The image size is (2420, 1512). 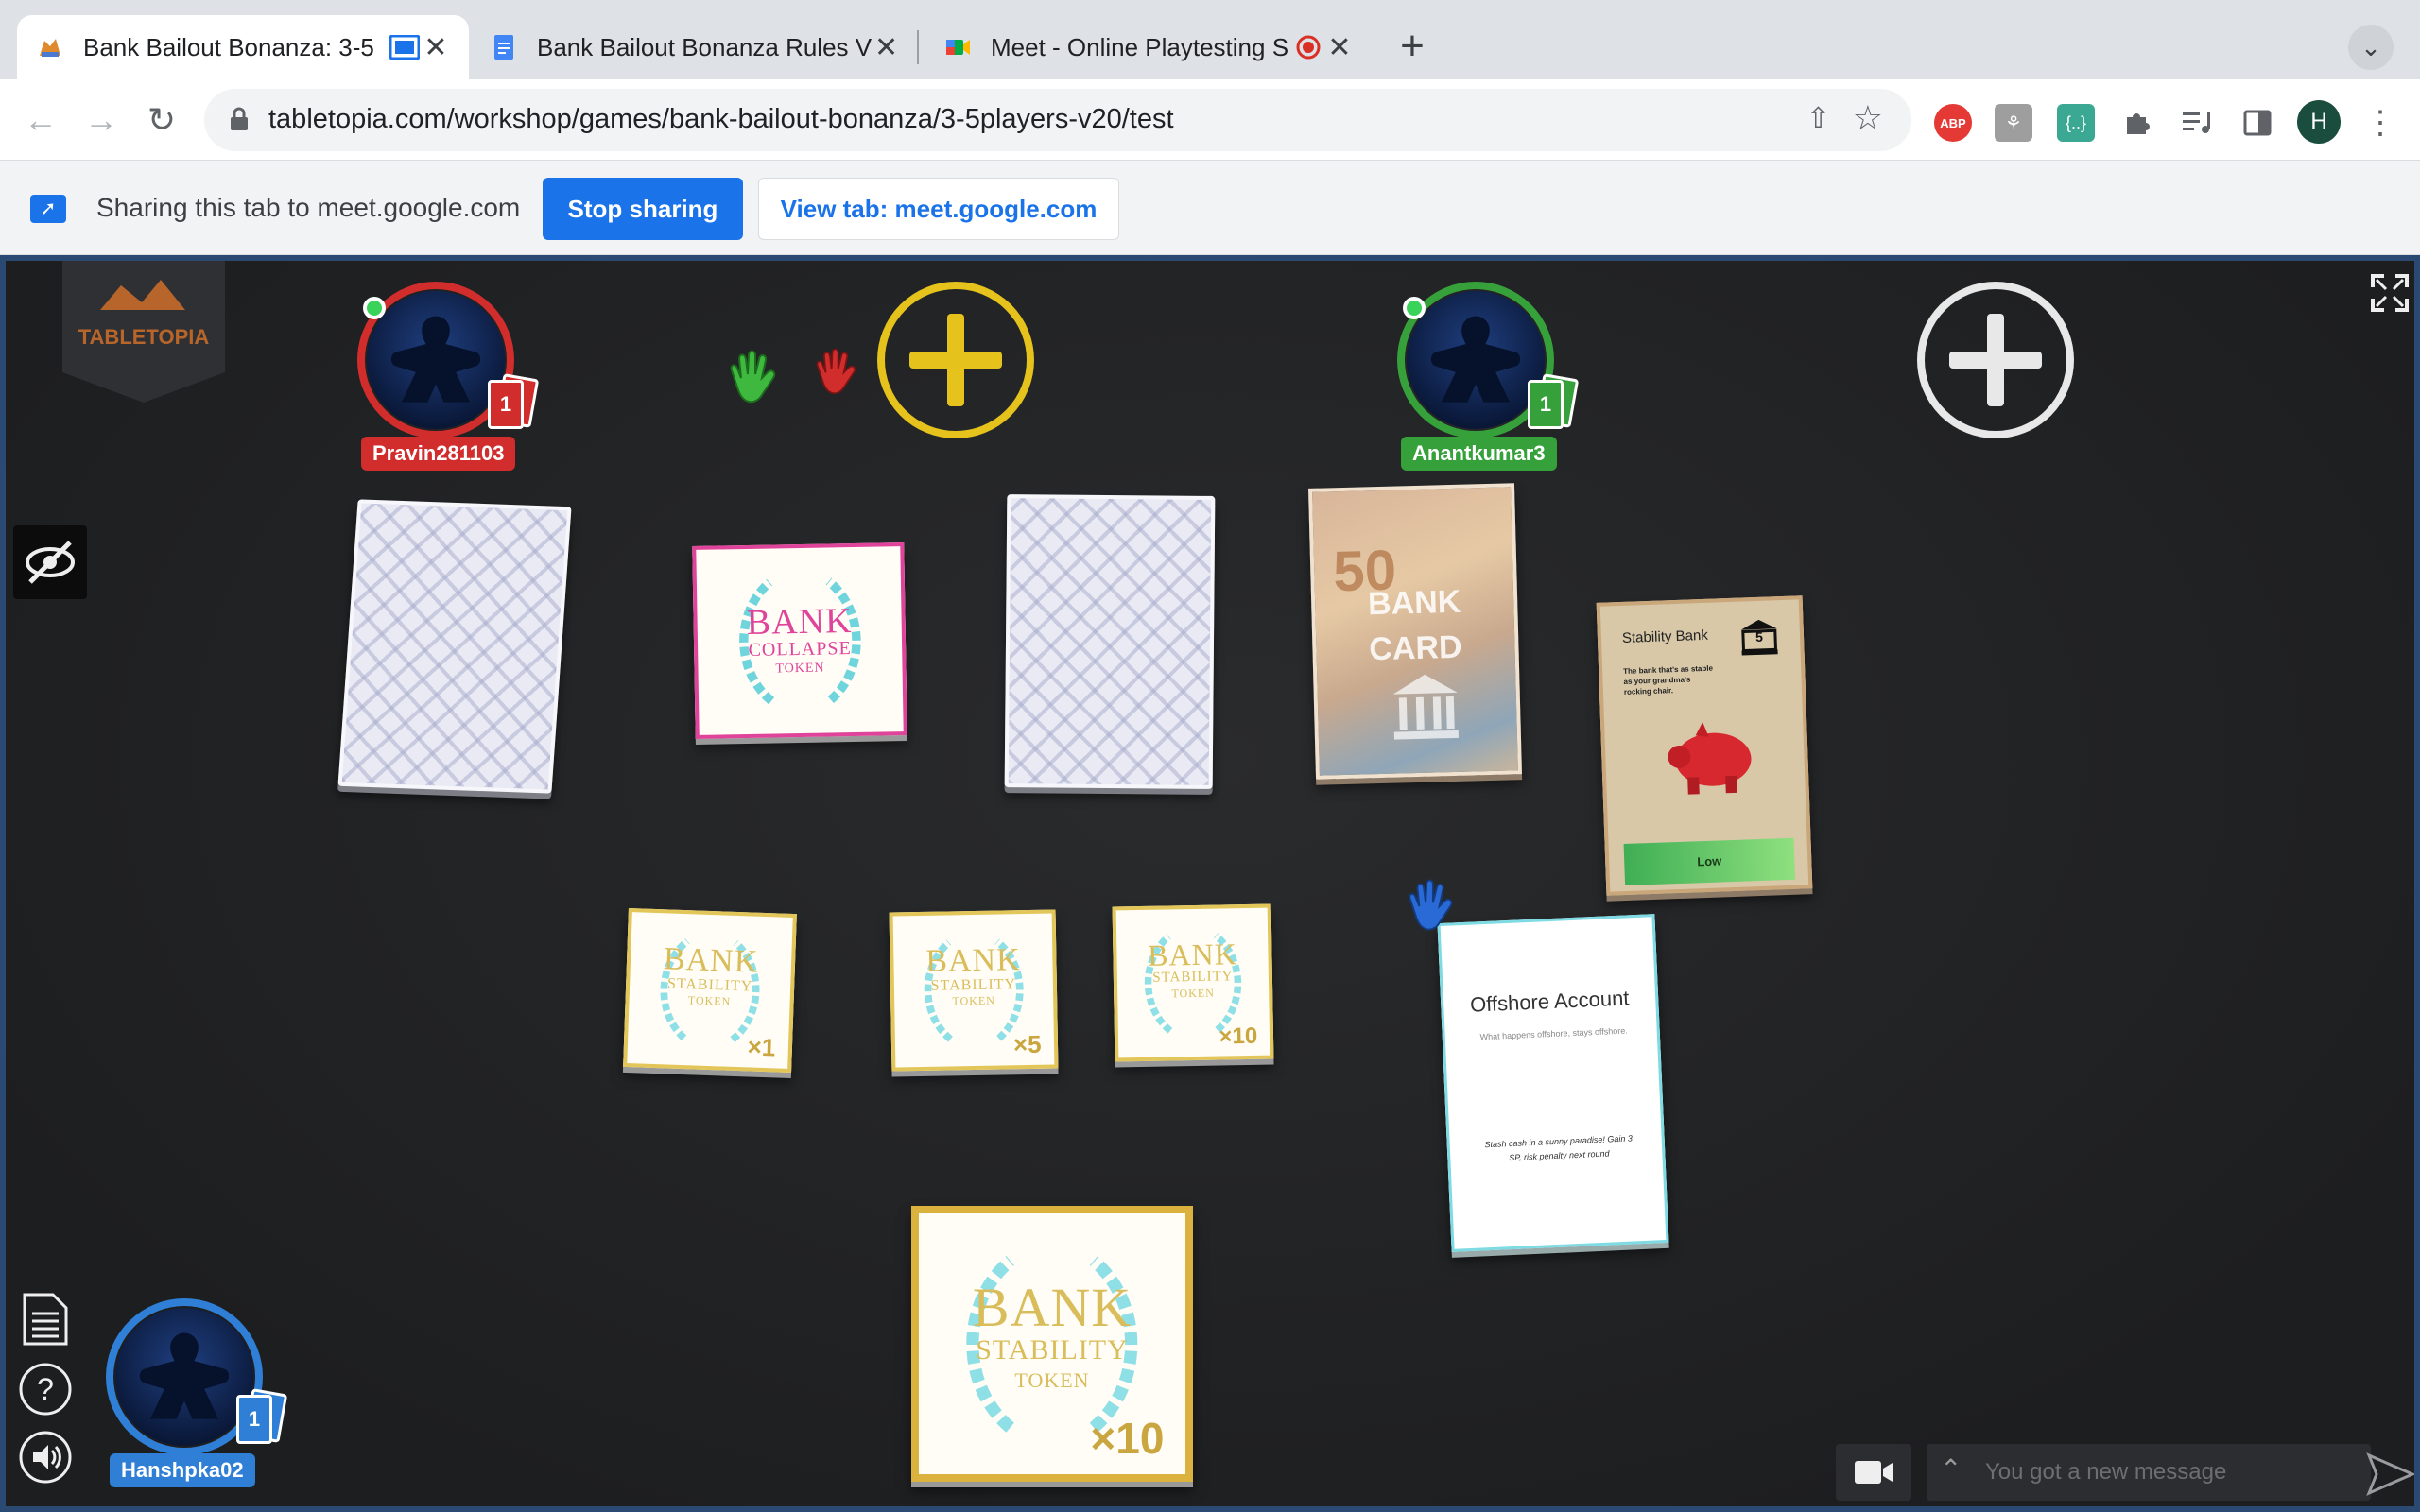 I want to click on extension-icon: ⚘, so click(x=2014, y=123).